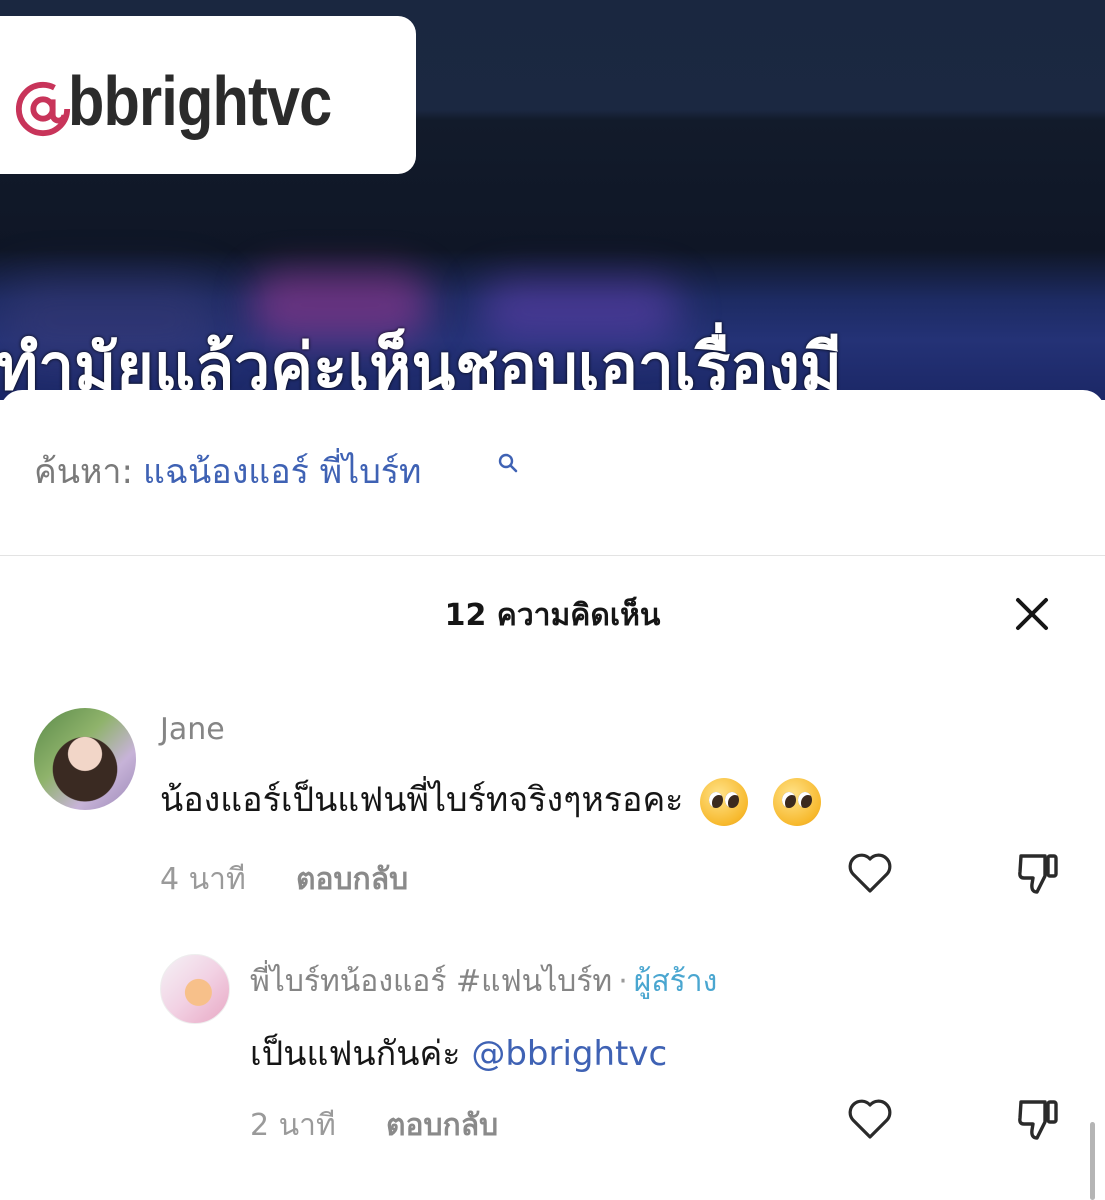 The image size is (1105, 1200). Describe the element at coordinates (293, 1125) in the screenshot. I see `reply-timestamp: 2 นาที` at that location.